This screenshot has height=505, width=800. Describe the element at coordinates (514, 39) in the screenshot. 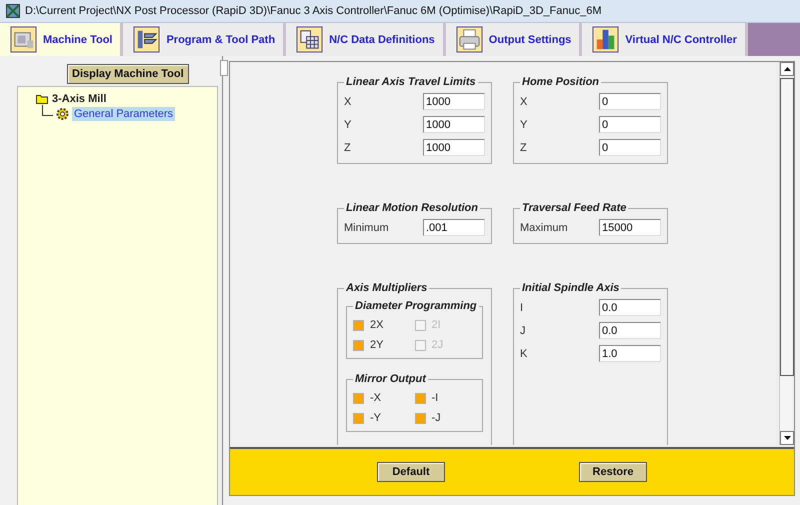

I see `tab: Output Settings` at that location.